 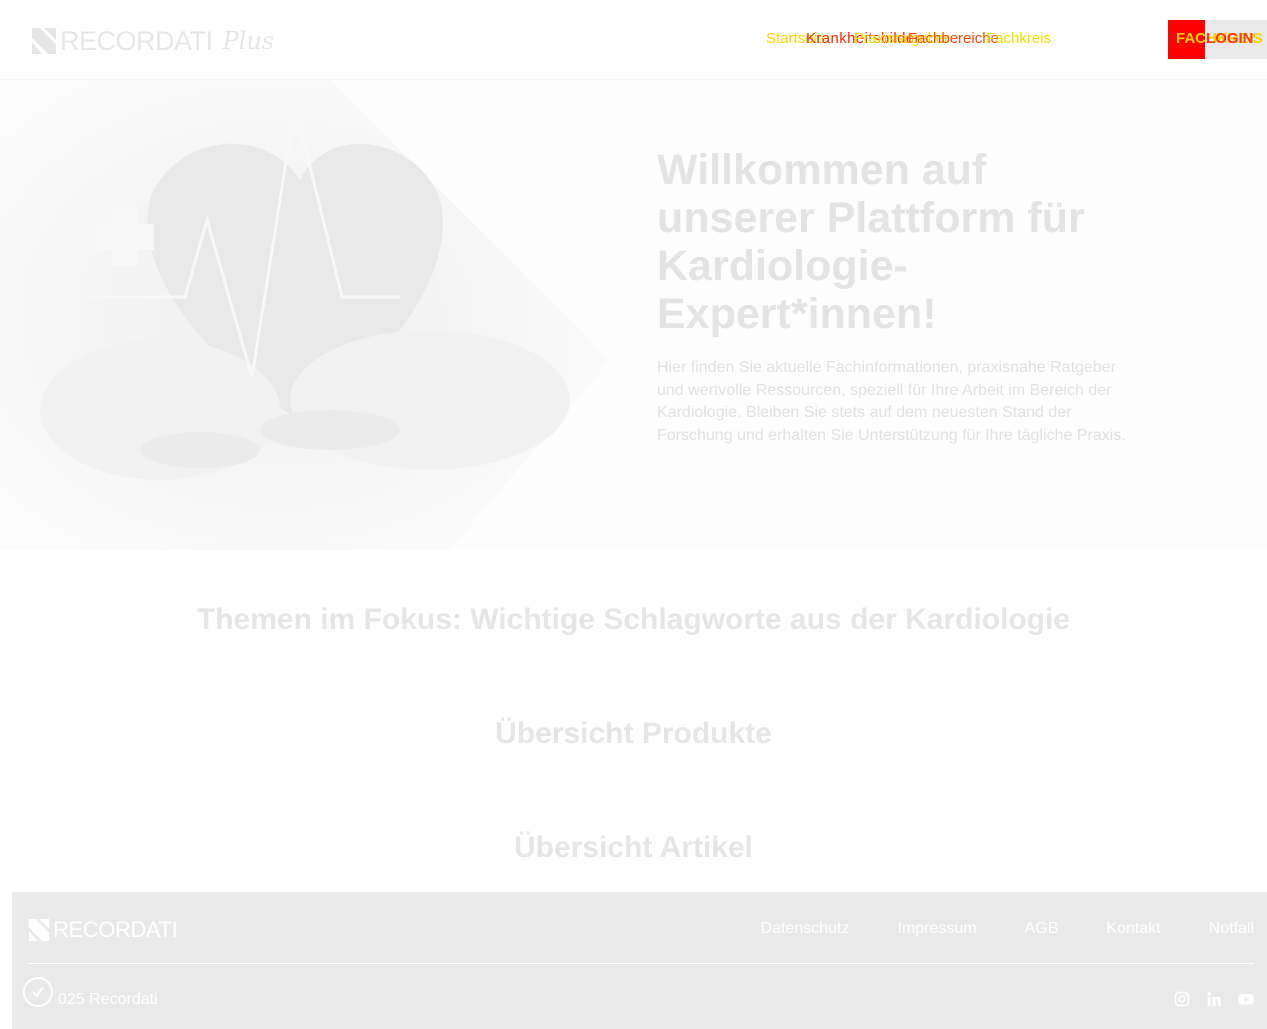 I want to click on brand-suffix: Plus, so click(x=248, y=41).